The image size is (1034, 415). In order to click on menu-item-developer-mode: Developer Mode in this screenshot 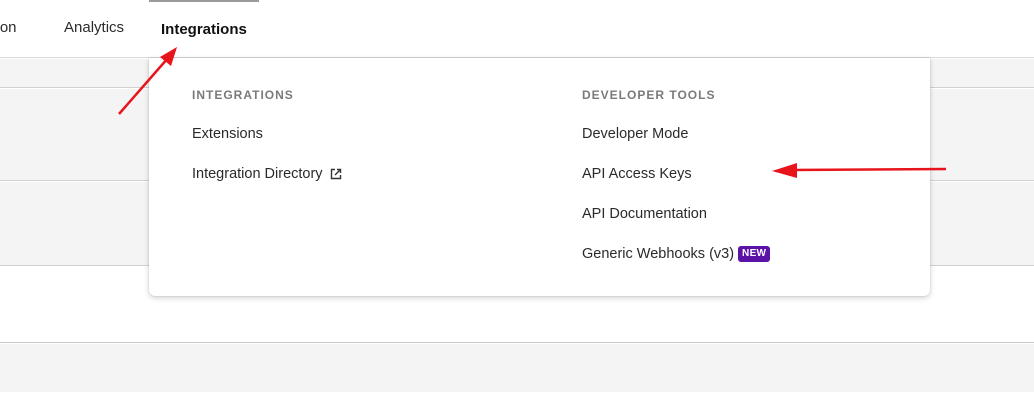, I will do `click(676, 134)`.